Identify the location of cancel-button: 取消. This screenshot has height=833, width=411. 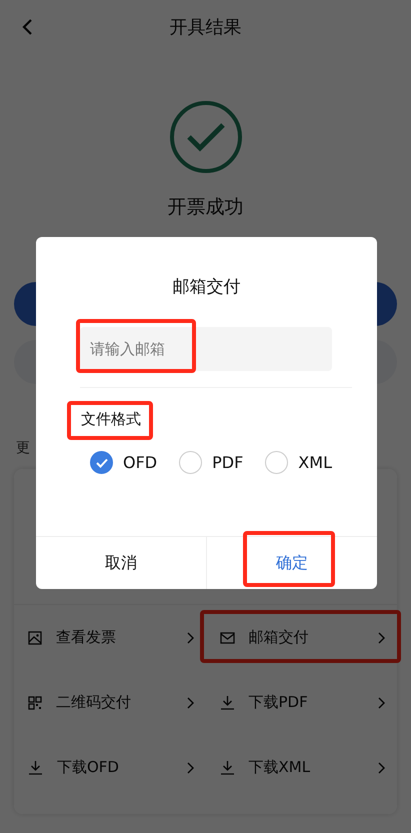
(121, 563).